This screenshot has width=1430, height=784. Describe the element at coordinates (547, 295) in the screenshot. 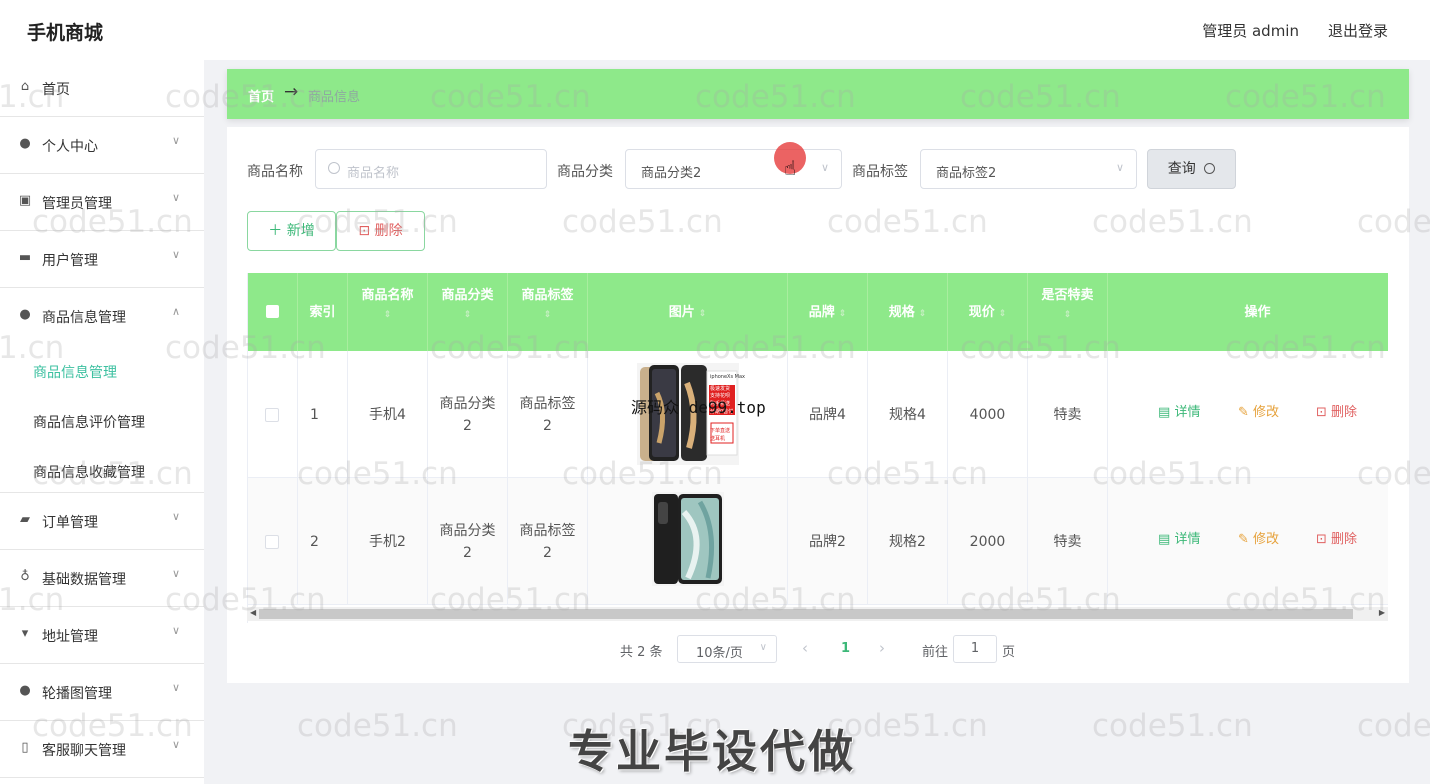

I see `header-tag-label: 商品标签` at that location.